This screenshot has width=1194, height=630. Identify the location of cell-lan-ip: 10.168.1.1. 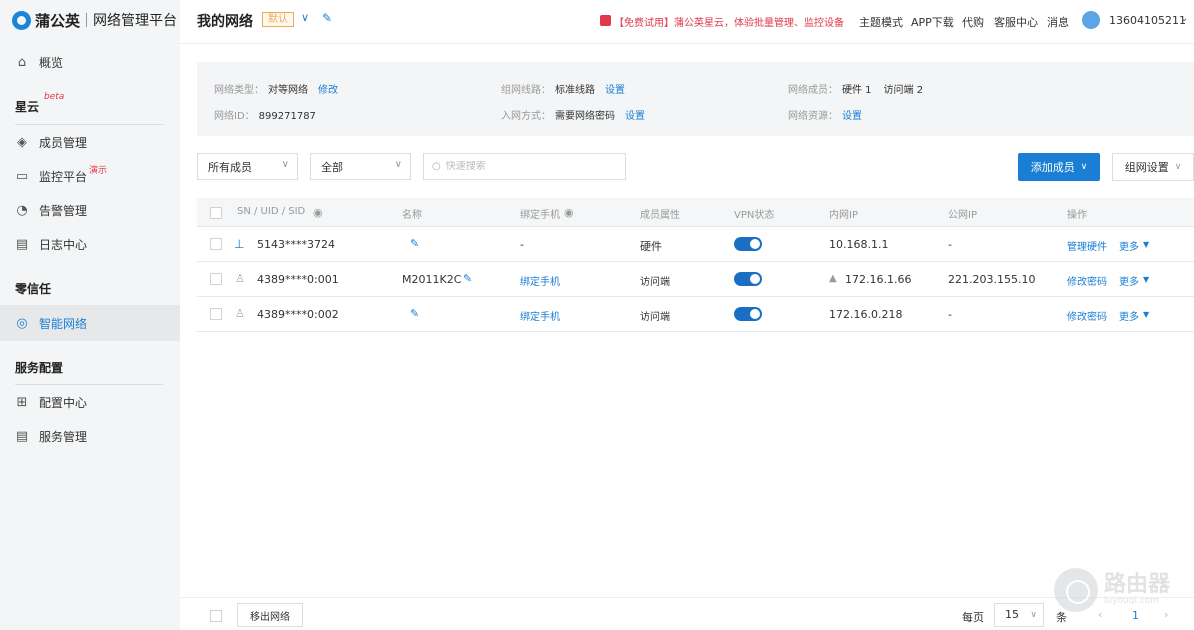
(859, 244).